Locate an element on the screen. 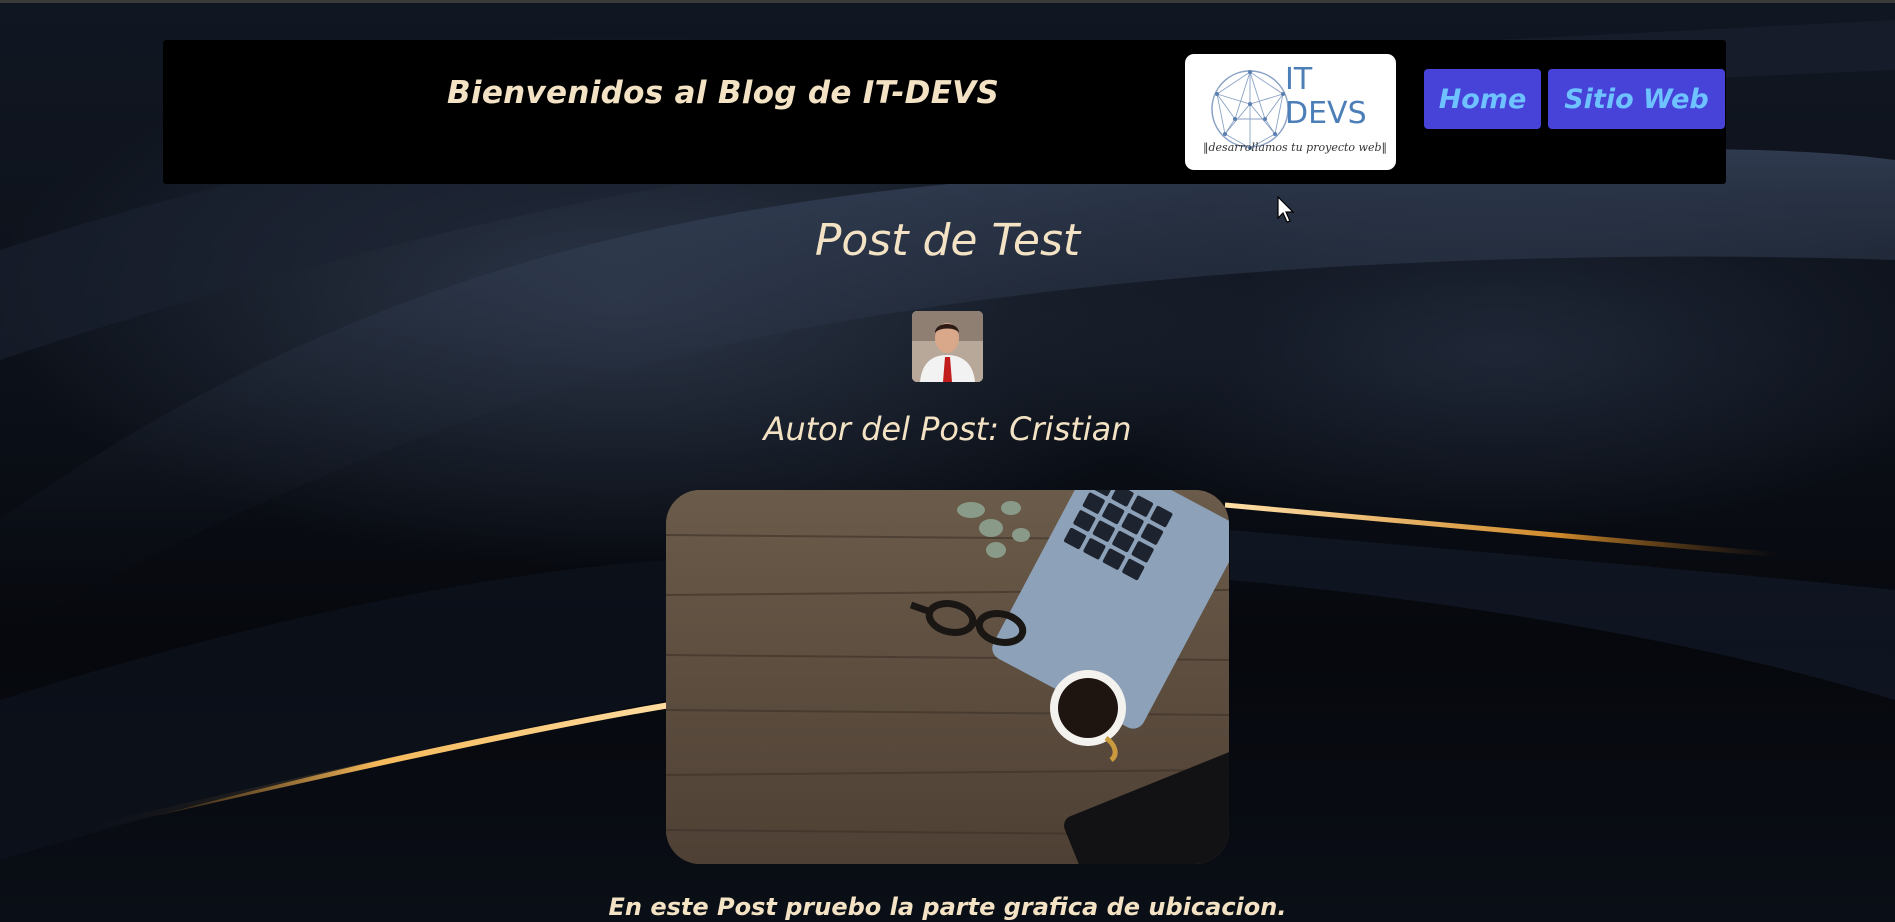 The height and width of the screenshot is (922, 1895). post-author: Autor del Post: Cristian is located at coordinates (947, 429).